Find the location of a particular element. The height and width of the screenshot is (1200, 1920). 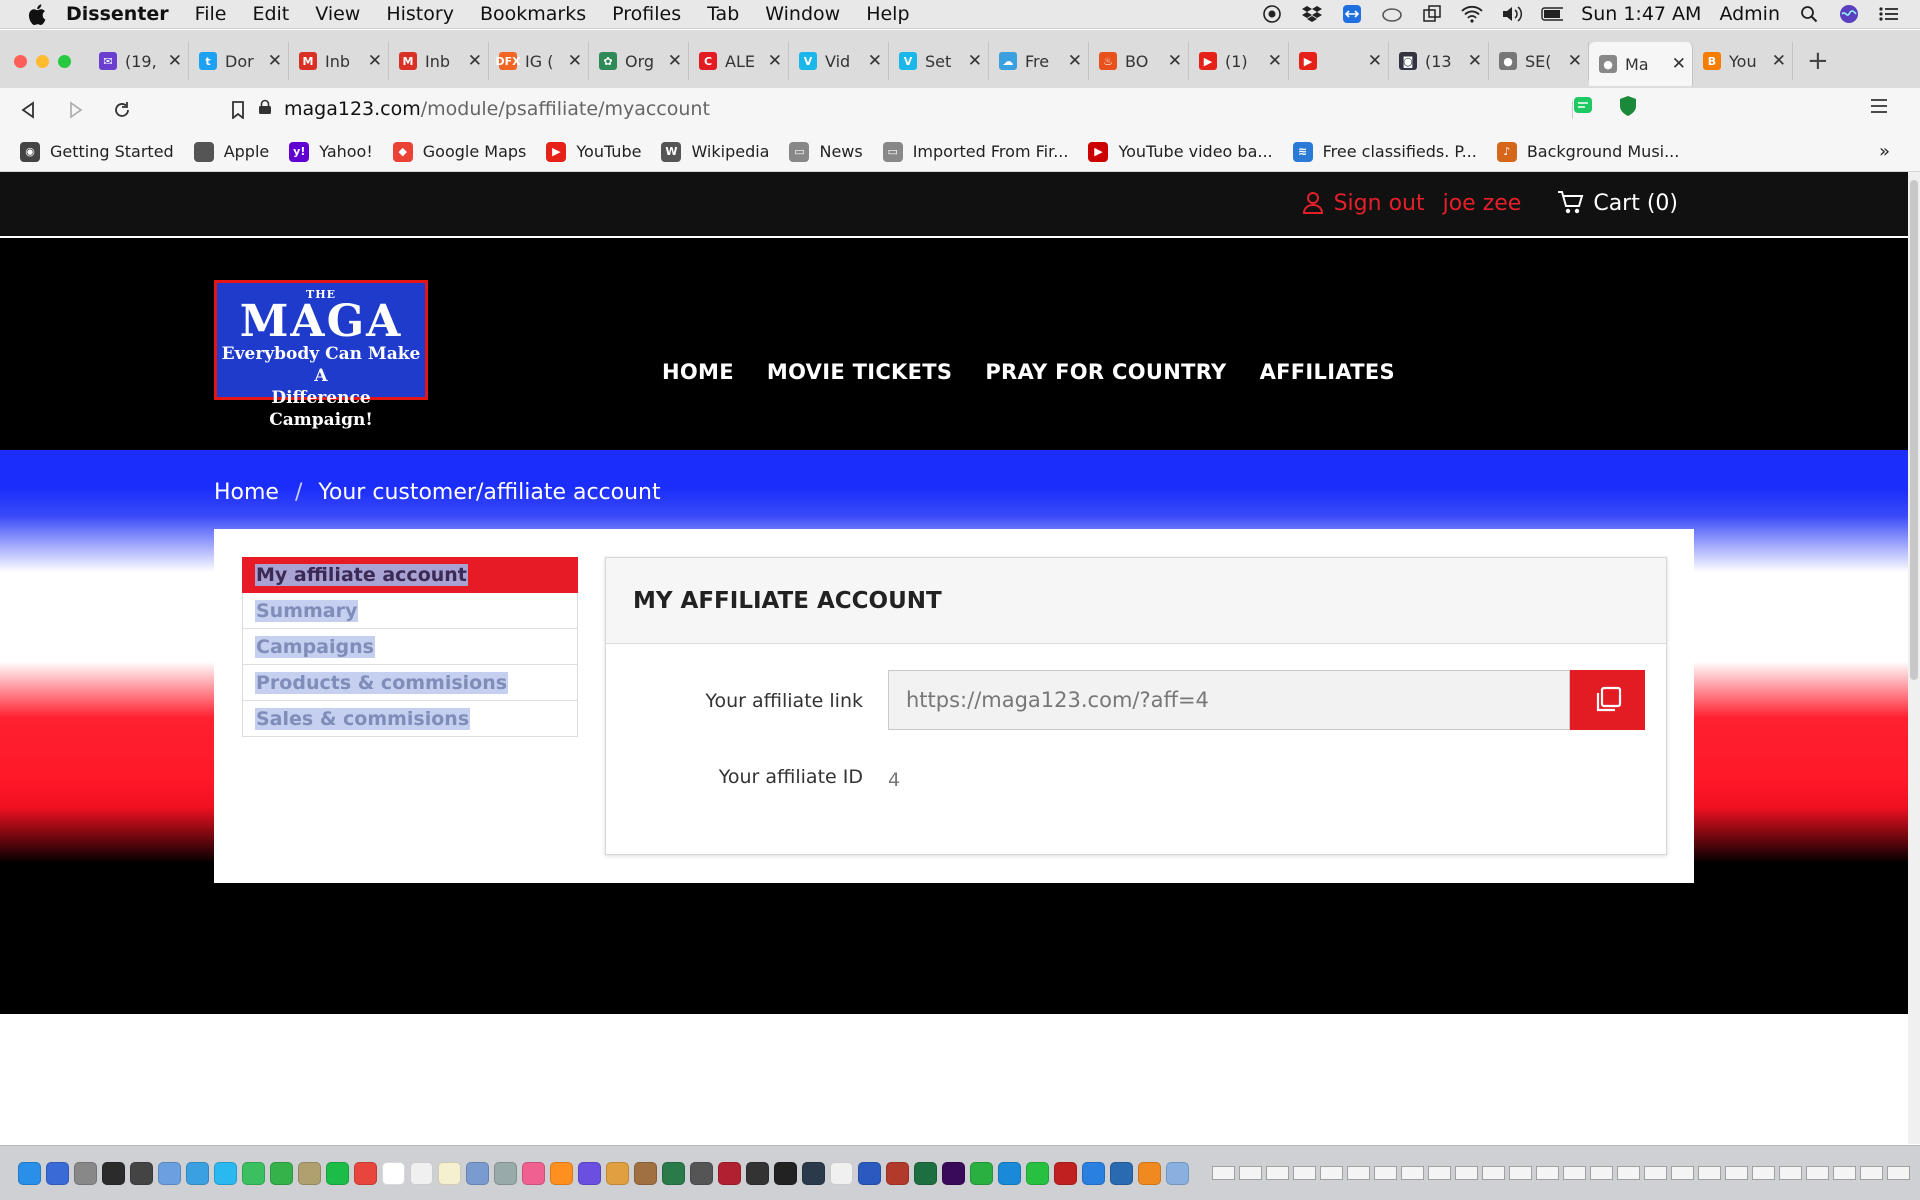

menu-tab: Tab is located at coordinates (723, 14).